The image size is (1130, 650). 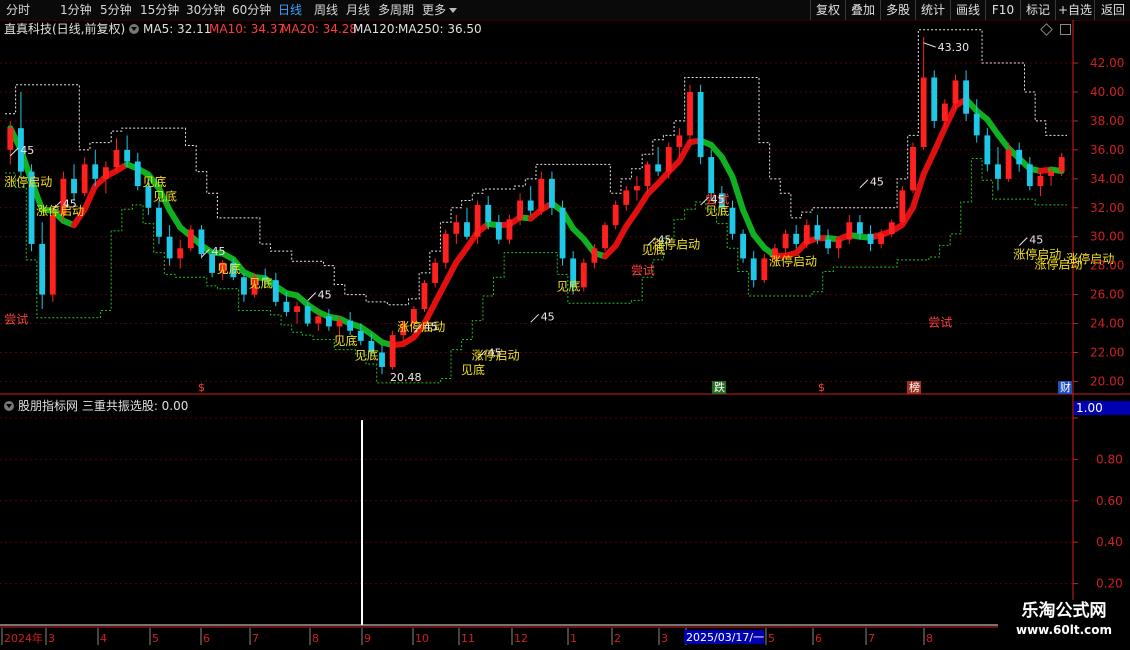 What do you see at coordinates (406, 377) in the screenshot?
I see `low-price-label: 20.48` at bounding box center [406, 377].